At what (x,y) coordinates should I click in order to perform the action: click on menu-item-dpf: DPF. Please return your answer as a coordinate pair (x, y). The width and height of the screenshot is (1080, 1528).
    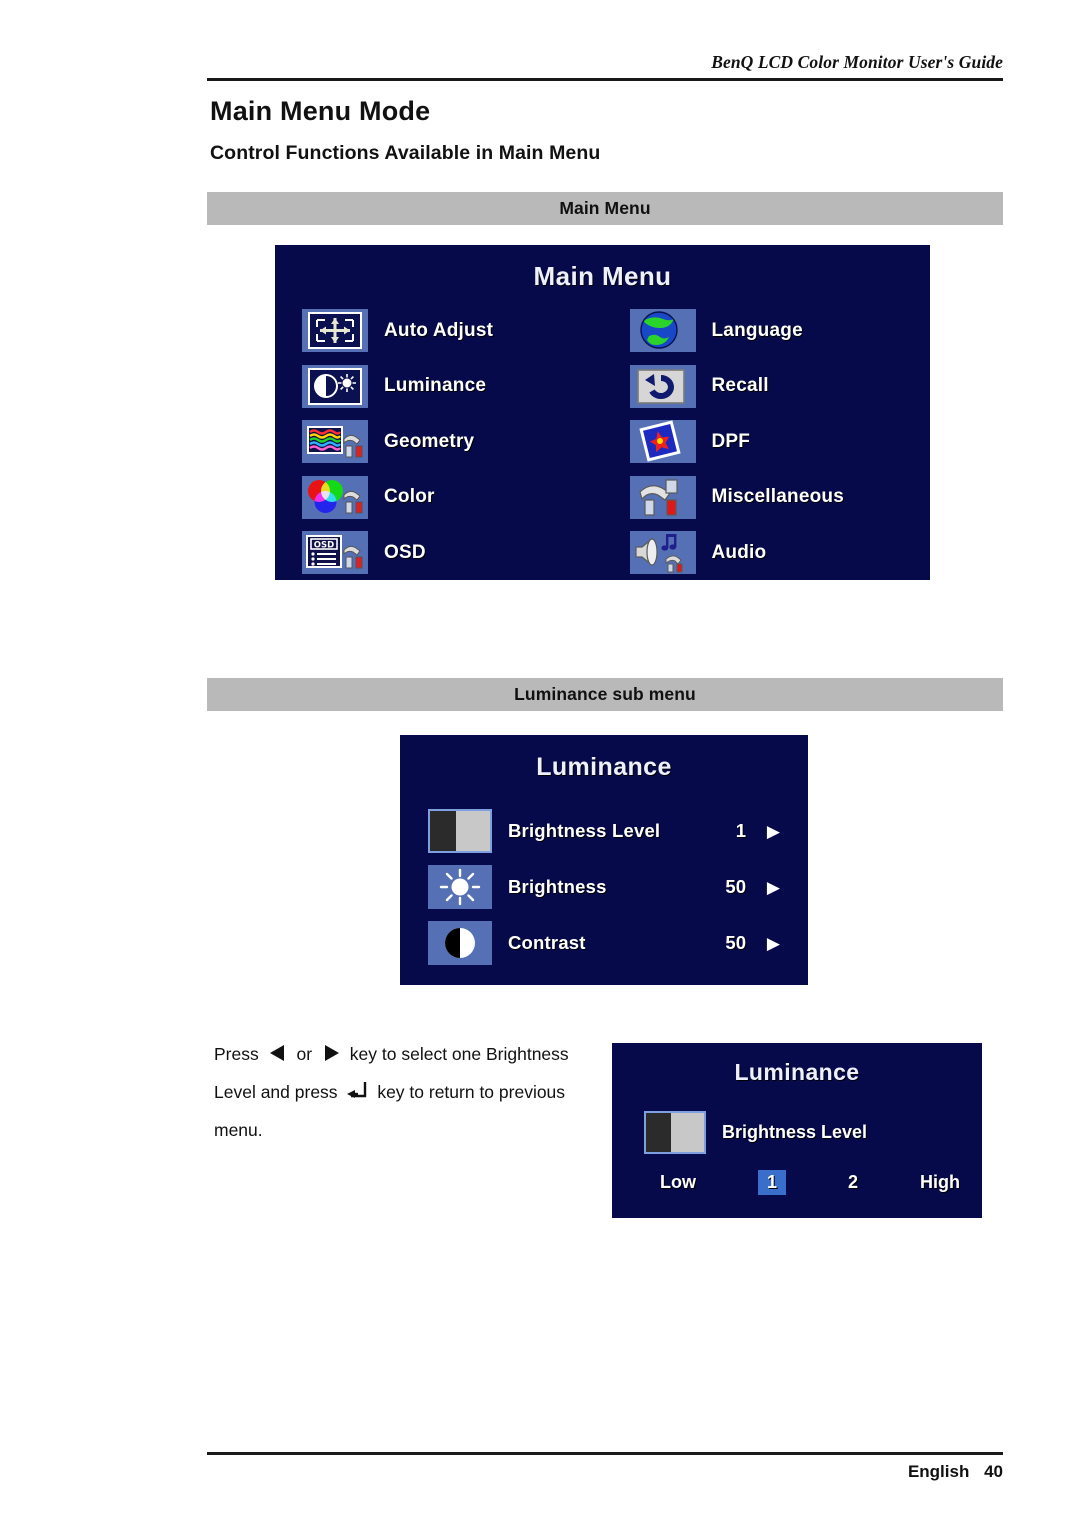
    Looking at the image, I should click on (780, 442).